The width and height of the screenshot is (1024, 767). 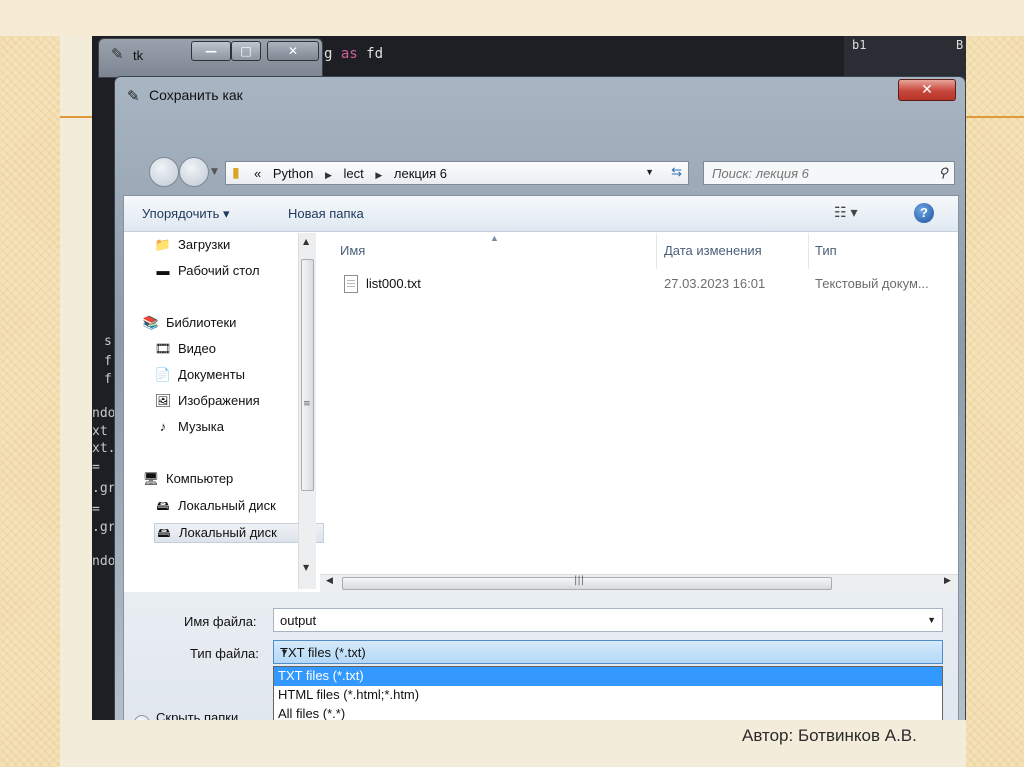 I want to click on horizontal-scrollbar: ◀ ||| ▶, so click(x=639, y=583).